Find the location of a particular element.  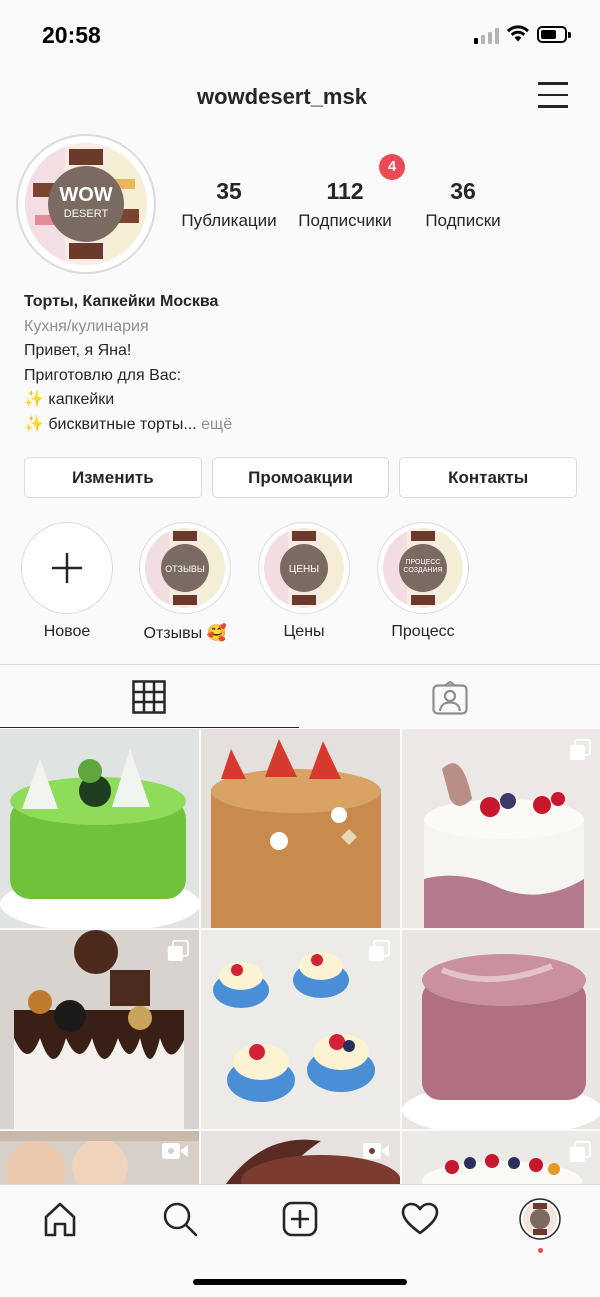

highlight-label: Новое is located at coordinates (67, 631).